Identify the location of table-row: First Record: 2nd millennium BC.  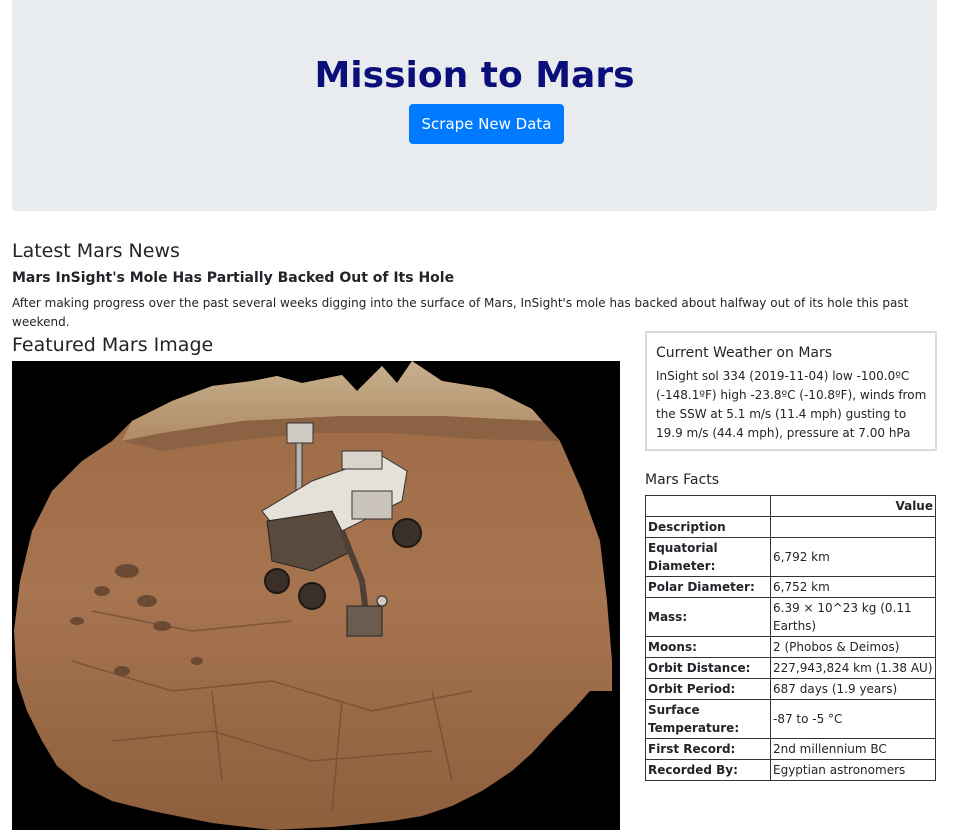
(790, 749).